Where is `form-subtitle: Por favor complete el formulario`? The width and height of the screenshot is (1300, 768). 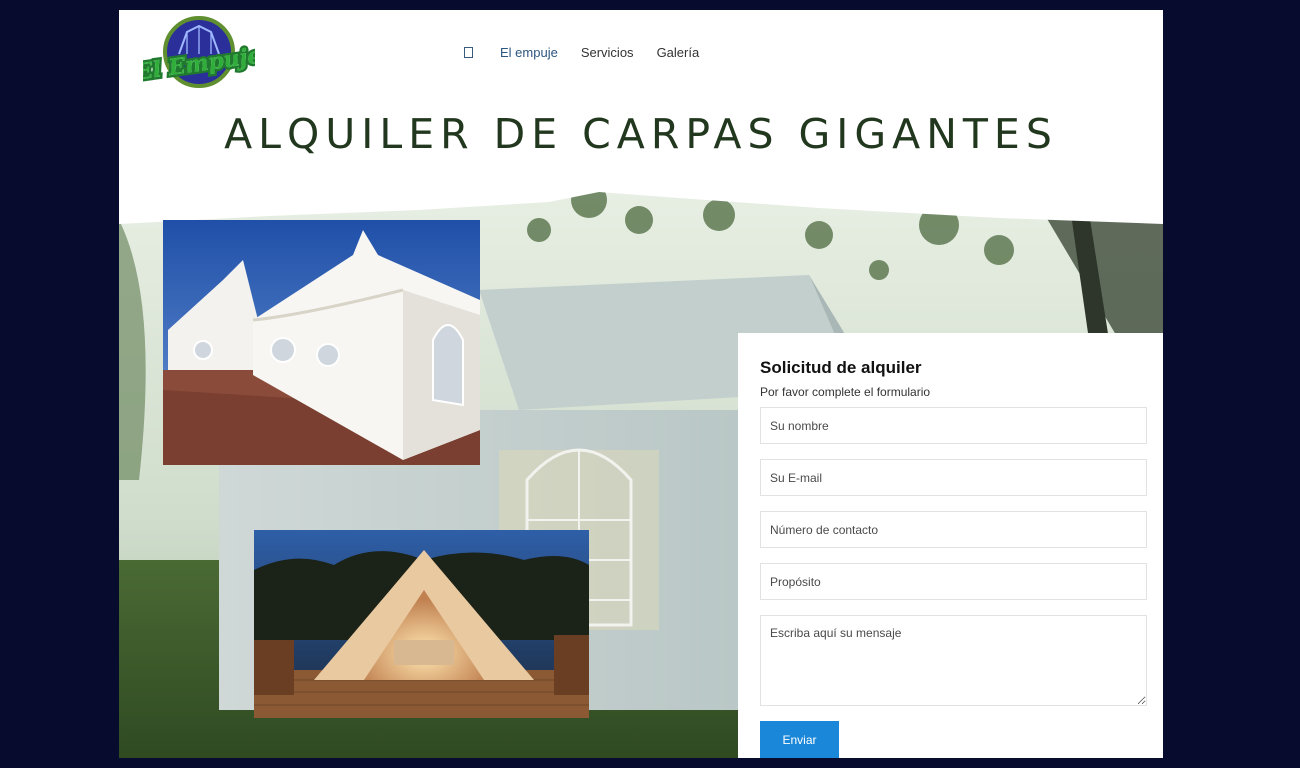
form-subtitle: Por favor complete el formulario is located at coordinates (845, 392).